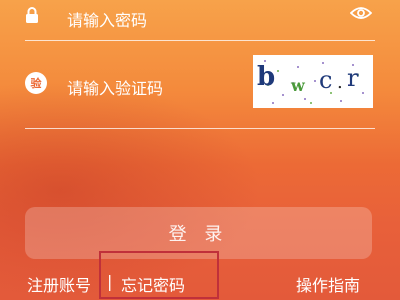 Image resolution: width=400 pixels, height=300 pixels. What do you see at coordinates (200, 40) in the screenshot?
I see `password-divider` at bounding box center [200, 40].